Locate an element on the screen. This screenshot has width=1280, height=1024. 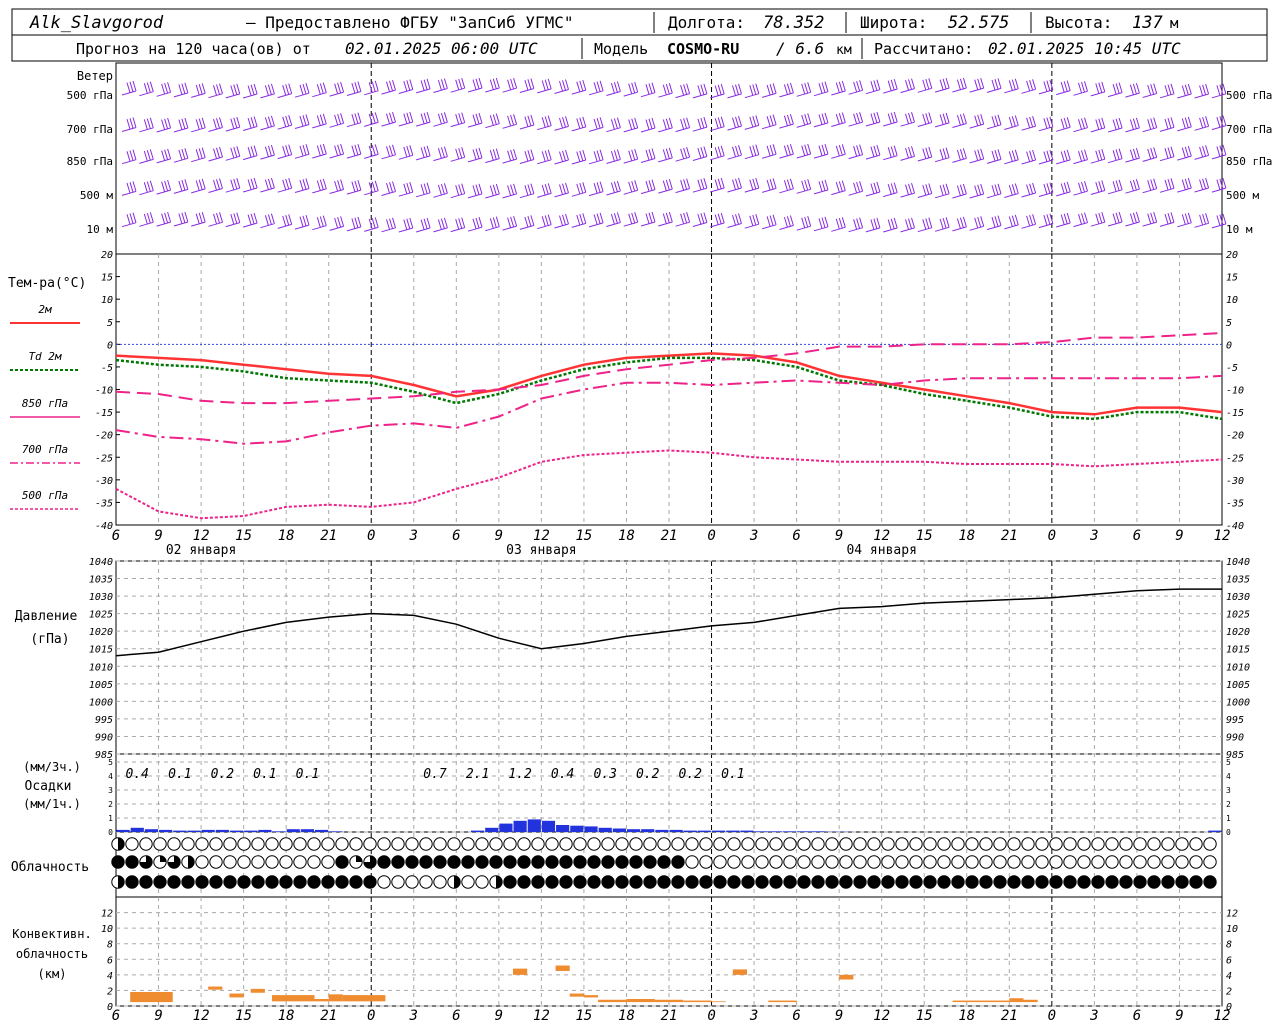
pres-ytick-label: 1015 is located at coordinates (101, 650).